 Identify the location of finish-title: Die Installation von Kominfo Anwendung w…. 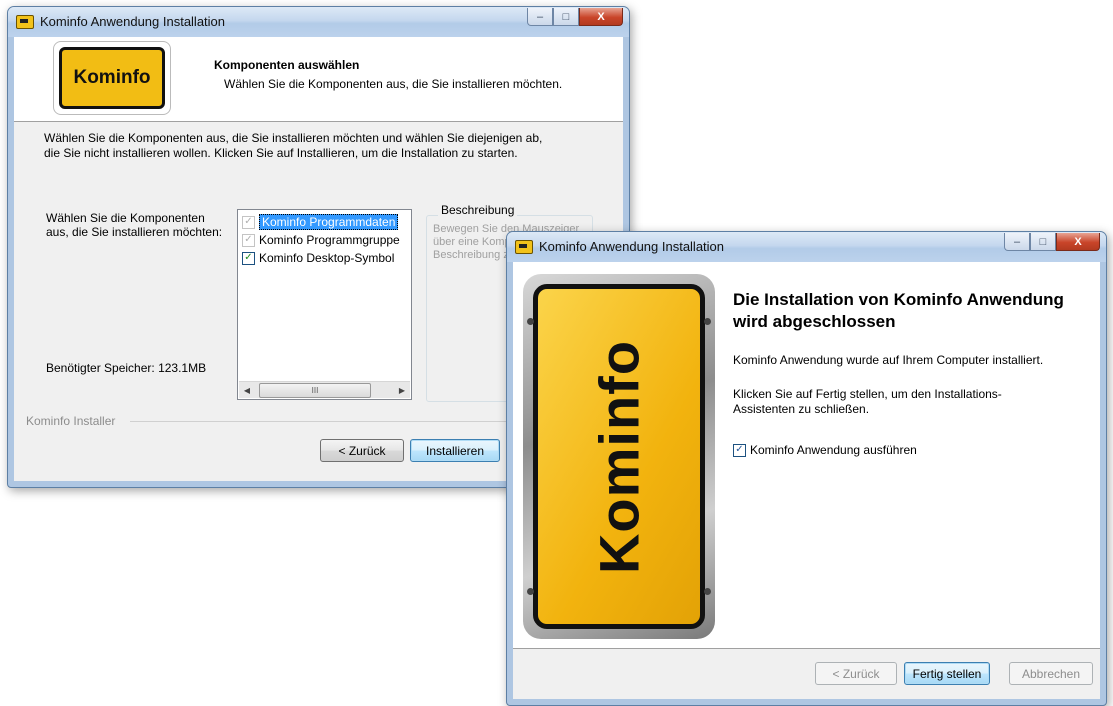
(898, 310).